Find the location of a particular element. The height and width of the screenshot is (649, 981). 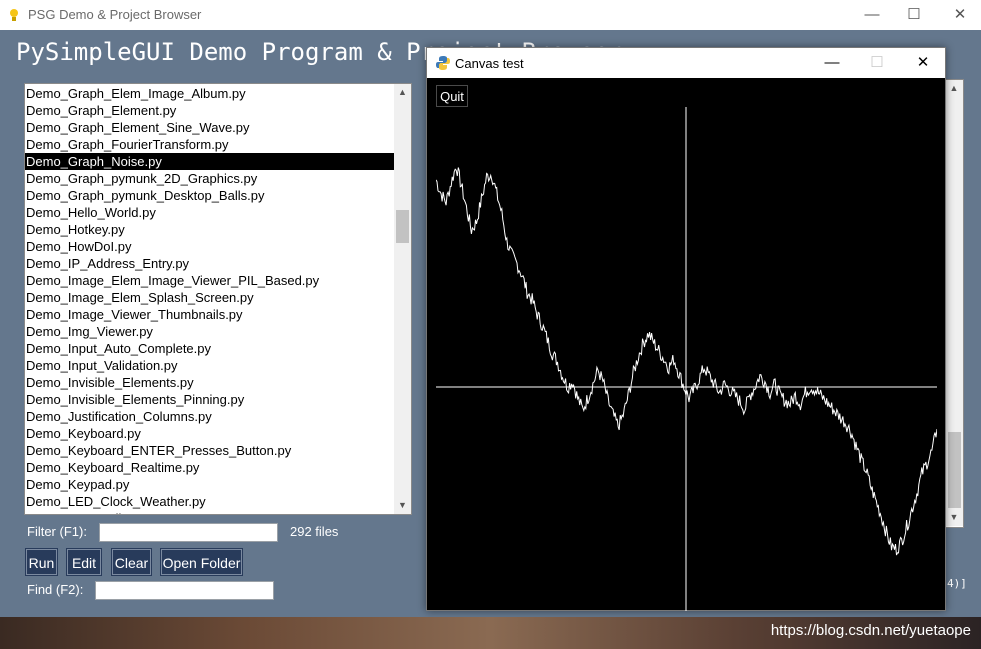

canvas-titlebar: Canvas test — ☐ ✕ is located at coordinates (686, 63).